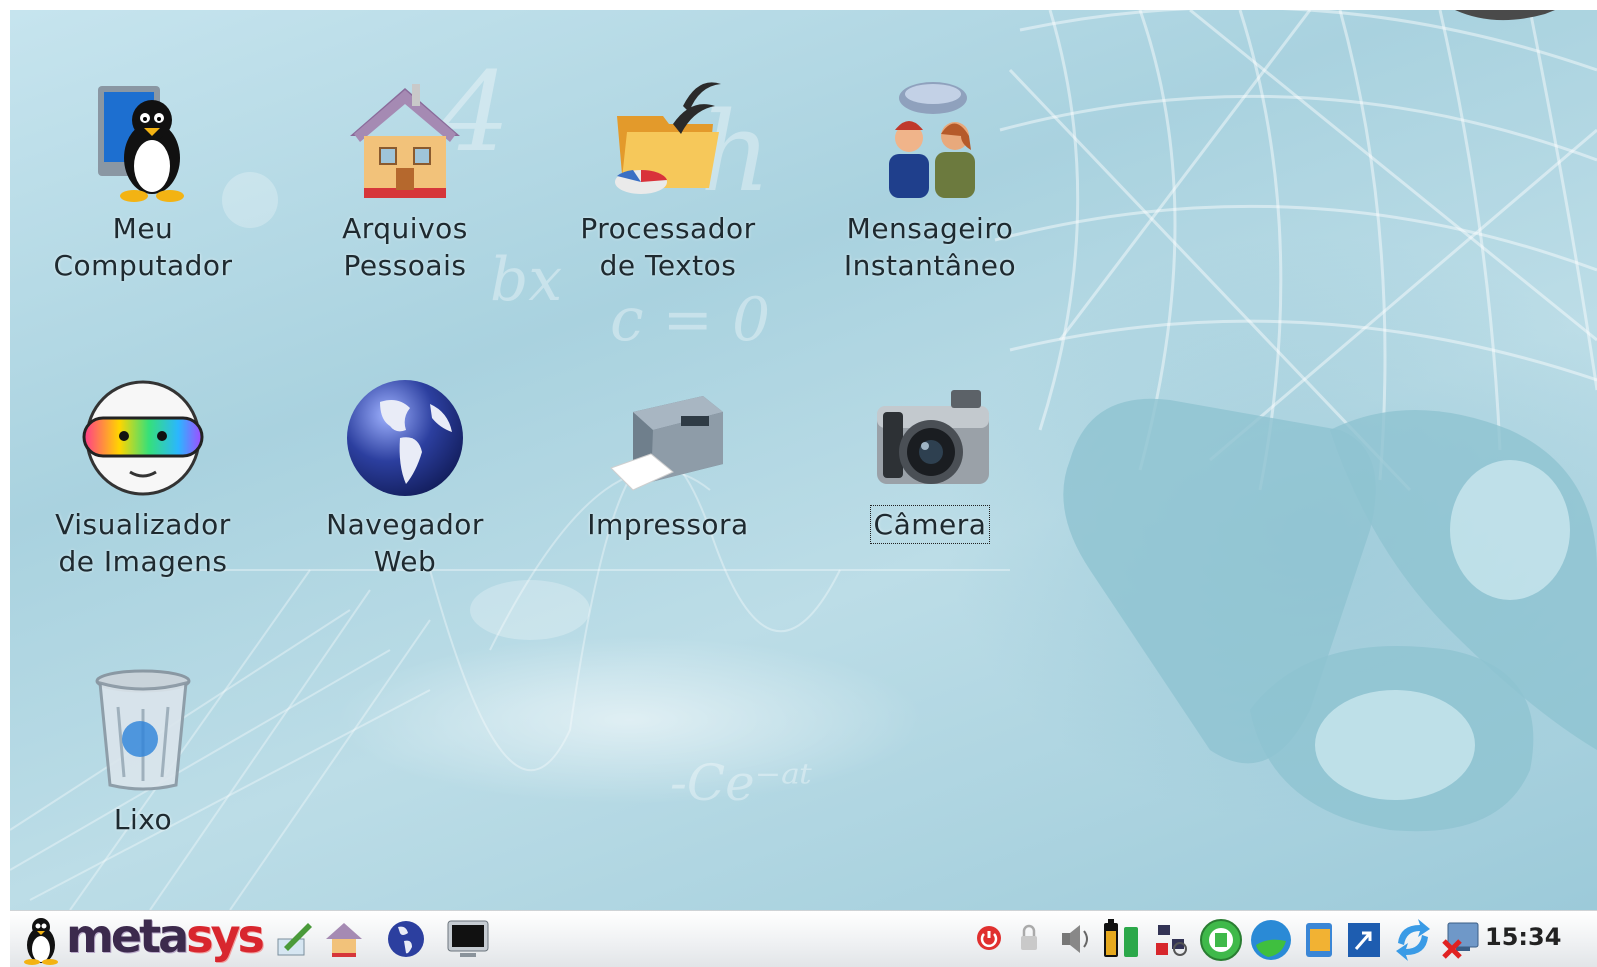 This screenshot has width=1597, height=967. I want to click on battery-icon, so click(1125, 939).